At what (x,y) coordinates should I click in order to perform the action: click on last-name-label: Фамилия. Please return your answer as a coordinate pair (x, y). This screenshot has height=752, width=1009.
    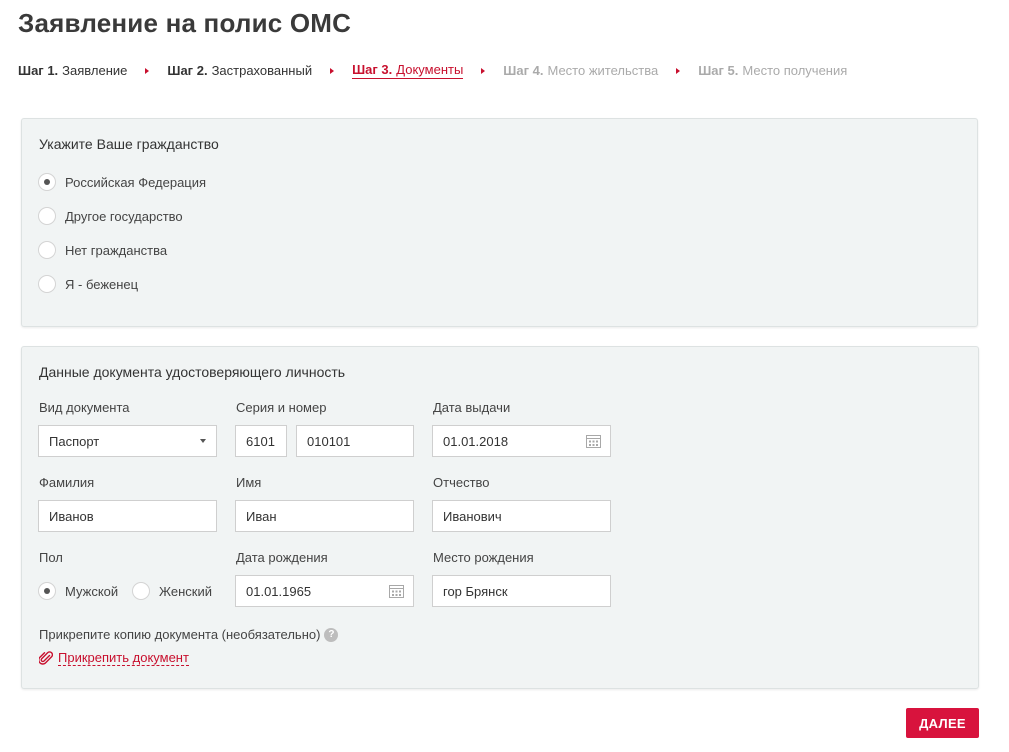
    Looking at the image, I should click on (67, 482).